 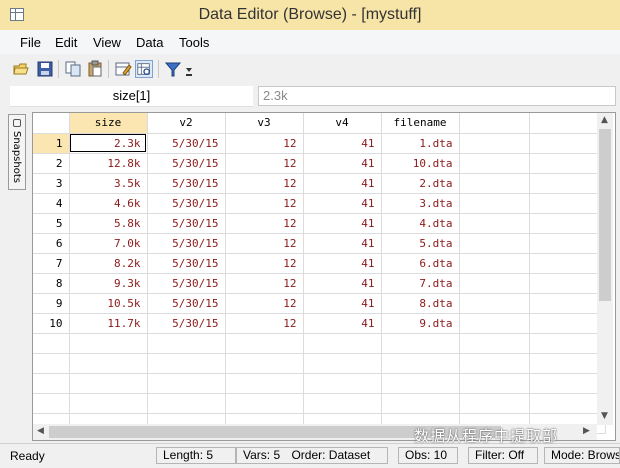 I want to click on menu-tools: Tools, so click(x=194, y=42).